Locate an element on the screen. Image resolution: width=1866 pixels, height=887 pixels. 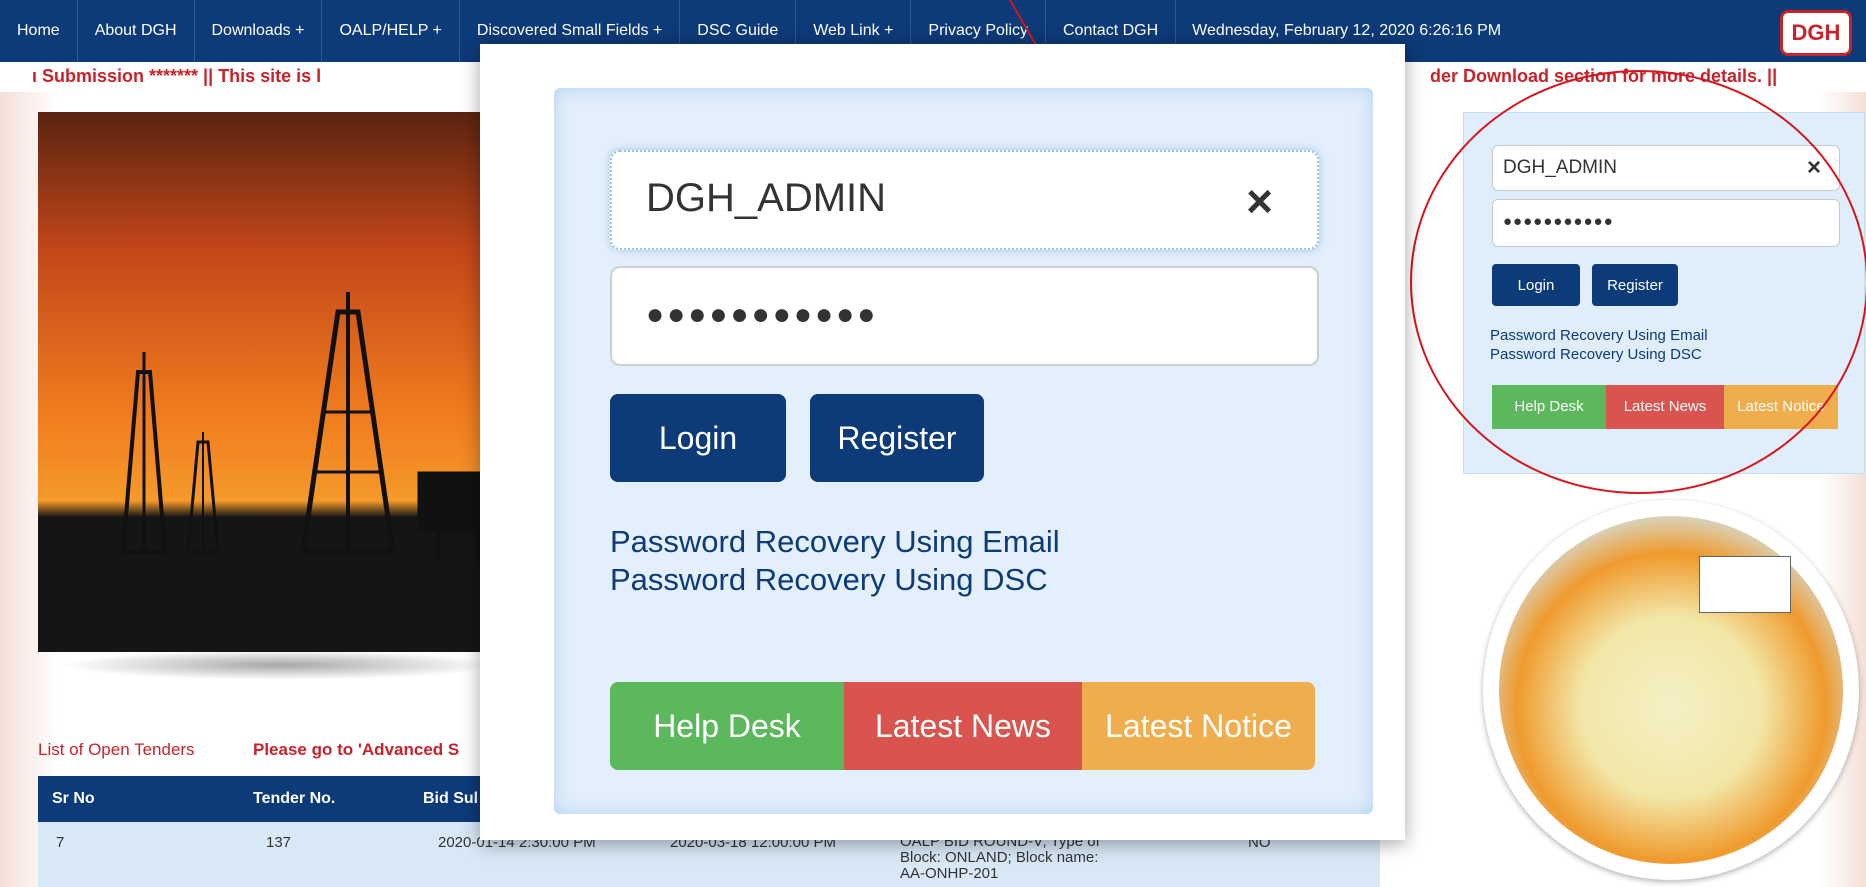
dgh-logo: DGH is located at coordinates (1816, 33).